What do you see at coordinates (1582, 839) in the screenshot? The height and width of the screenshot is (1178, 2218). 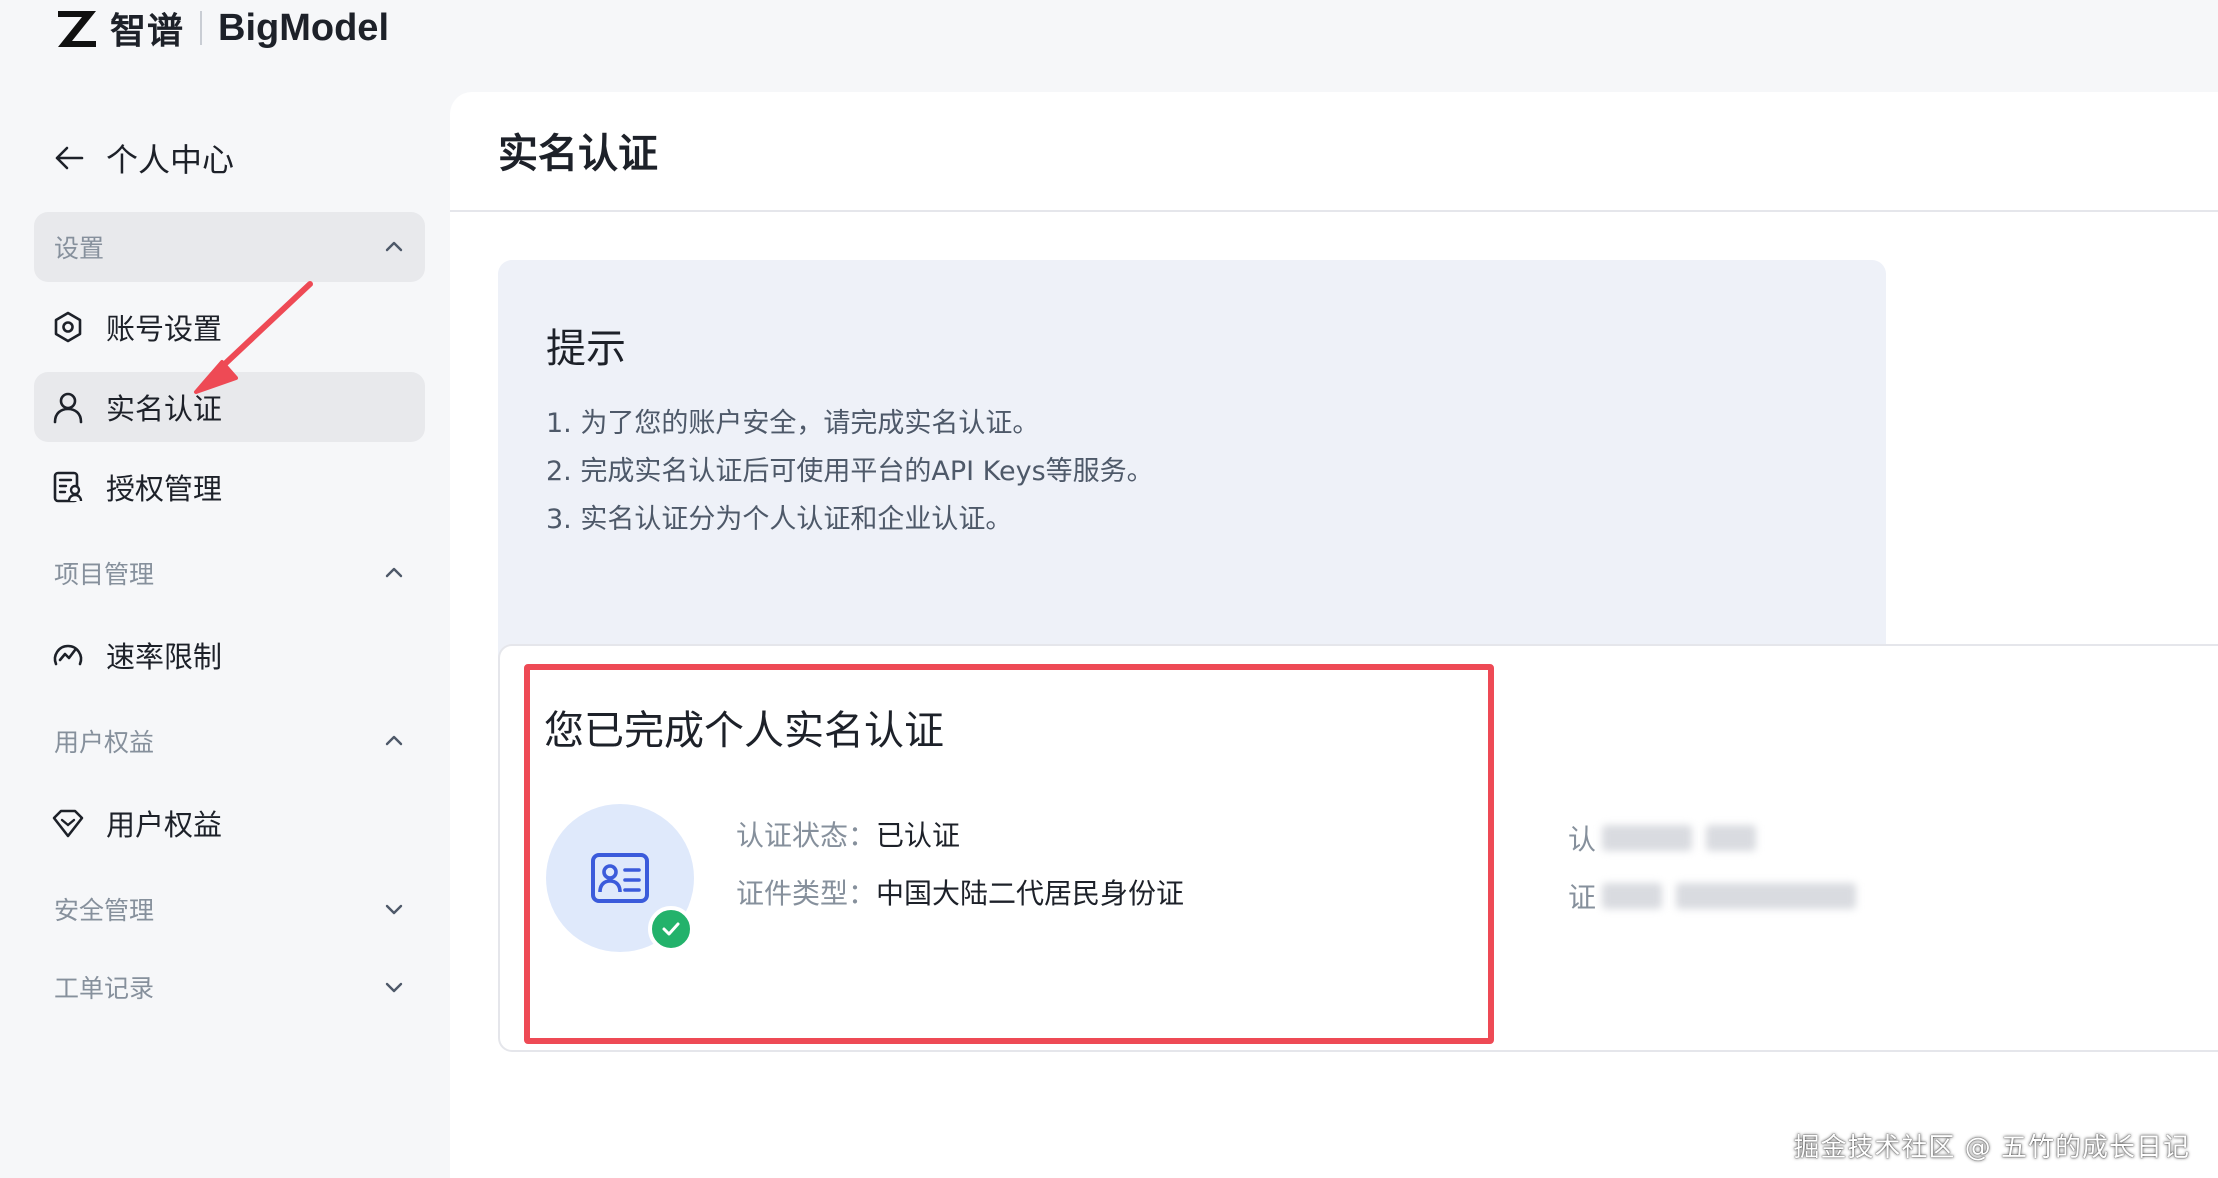 I see `blurred-field-prefix: 认` at bounding box center [1582, 839].